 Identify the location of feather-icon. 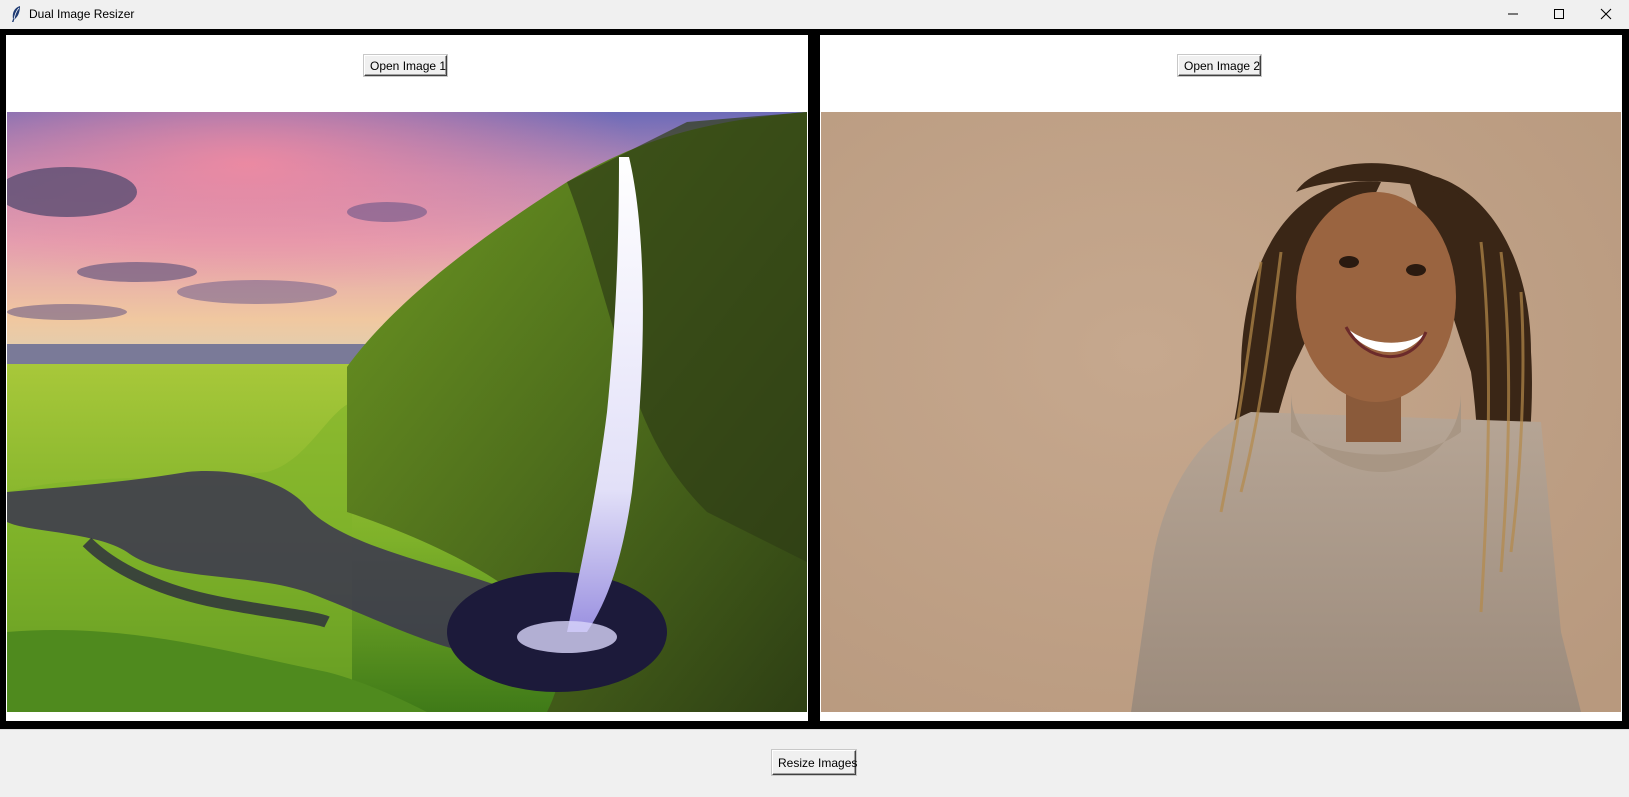
(16, 14).